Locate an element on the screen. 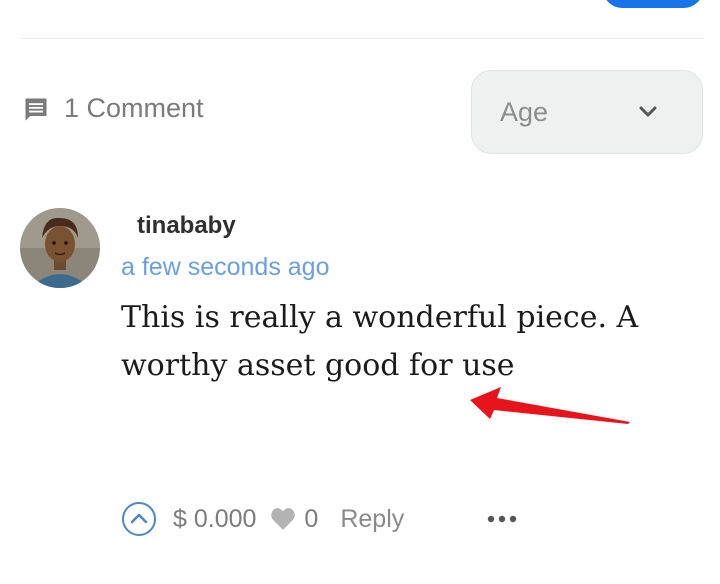 Image resolution: width=720 pixels, height=584 pixels. sort-selected-value: Age is located at coordinates (524, 111).